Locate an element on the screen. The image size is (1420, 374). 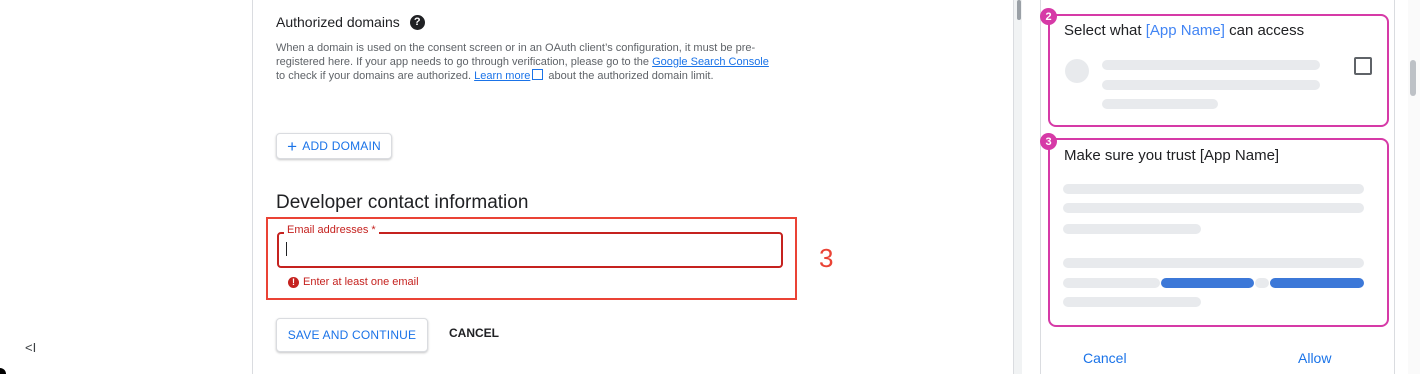
email-addresses-label: Email addresses * is located at coordinates (331, 230).